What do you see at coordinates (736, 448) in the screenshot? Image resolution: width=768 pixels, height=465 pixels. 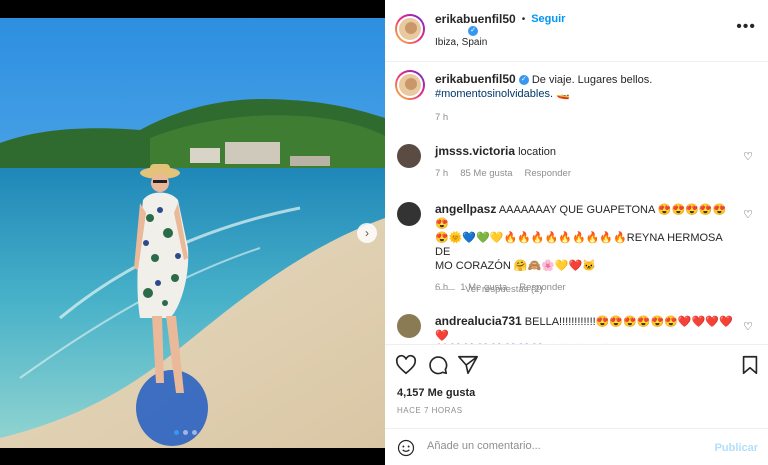 I see `publish-button: Publicar` at bounding box center [736, 448].